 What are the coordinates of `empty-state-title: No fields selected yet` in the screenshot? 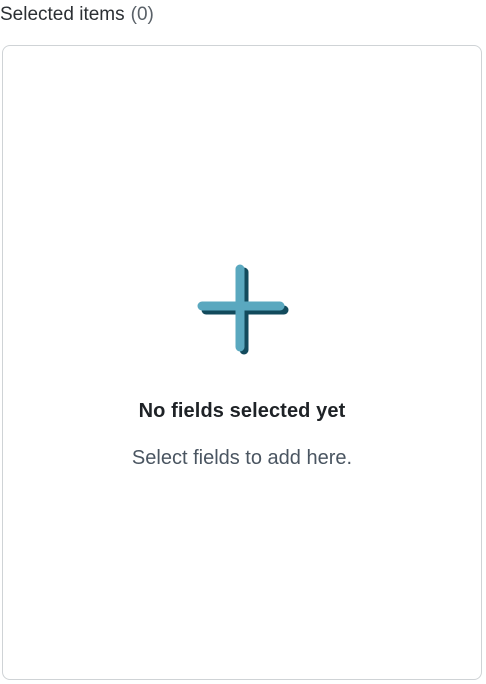 It's located at (242, 411).